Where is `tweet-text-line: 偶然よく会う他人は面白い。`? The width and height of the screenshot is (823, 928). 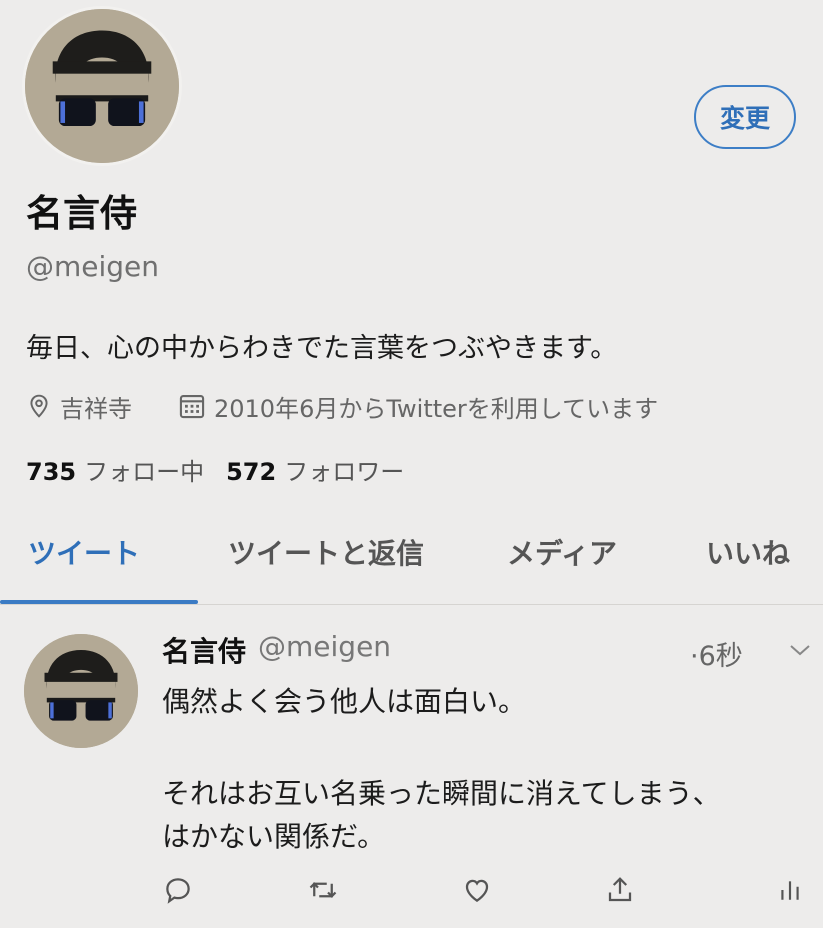
tweet-text-line: 偶然よく会う他人は面白い。 is located at coordinates (344, 701).